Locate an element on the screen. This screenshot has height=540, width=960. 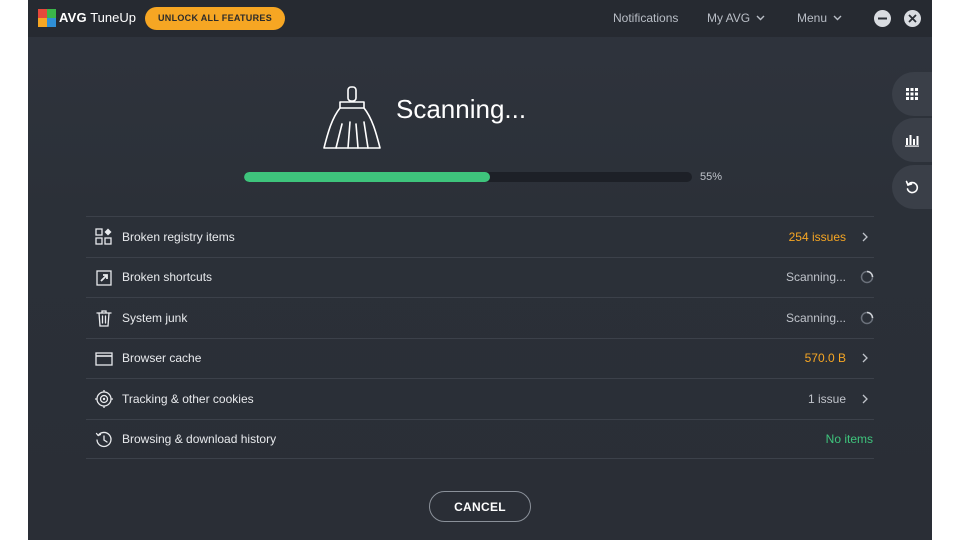
result-label: Browser cache is located at coordinates (162, 358).